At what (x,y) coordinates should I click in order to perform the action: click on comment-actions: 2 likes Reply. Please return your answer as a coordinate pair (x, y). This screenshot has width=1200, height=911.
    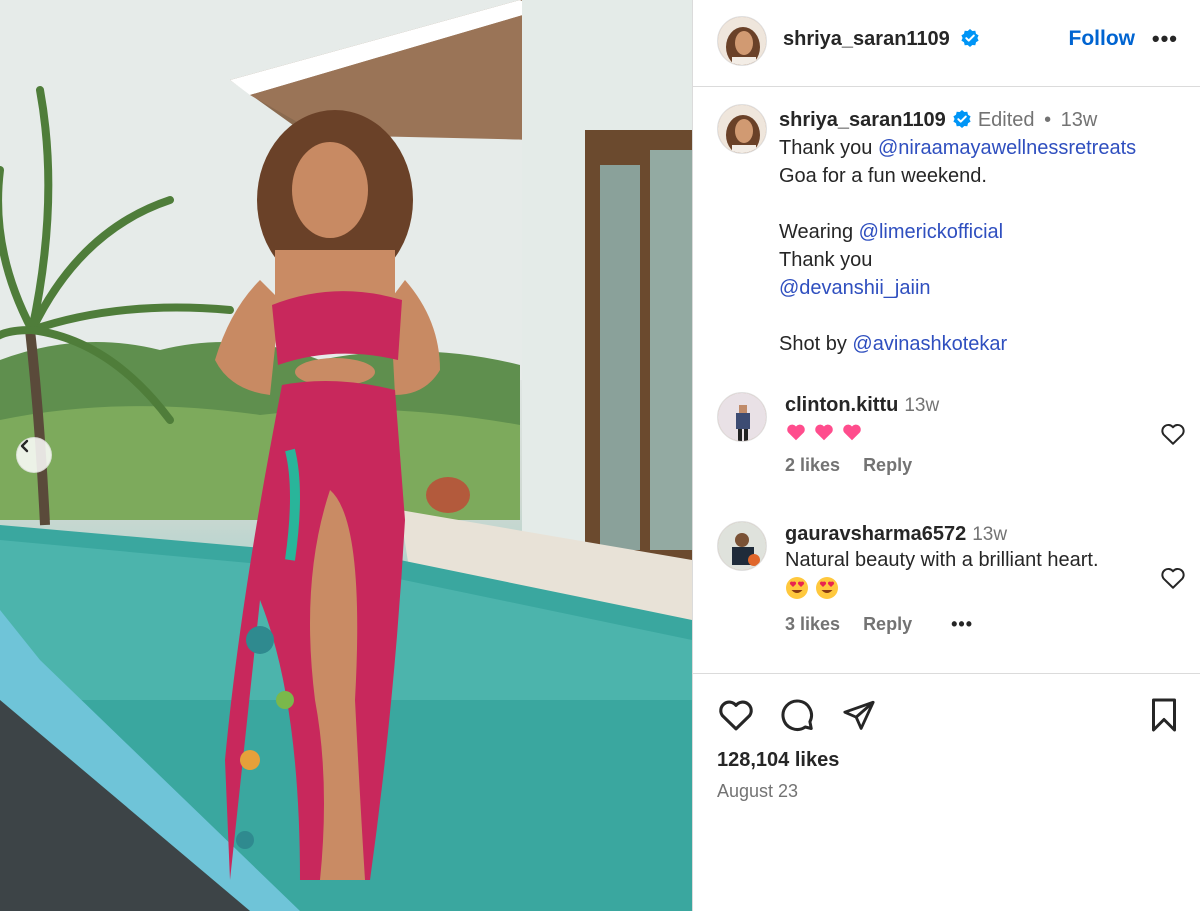
    Looking at the image, I should click on (982, 465).